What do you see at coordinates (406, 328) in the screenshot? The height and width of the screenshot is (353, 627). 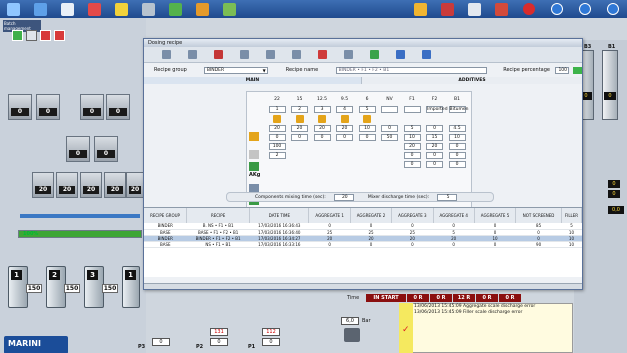 I see `alarm-acknowledge-panel: ✓` at bounding box center [406, 328].